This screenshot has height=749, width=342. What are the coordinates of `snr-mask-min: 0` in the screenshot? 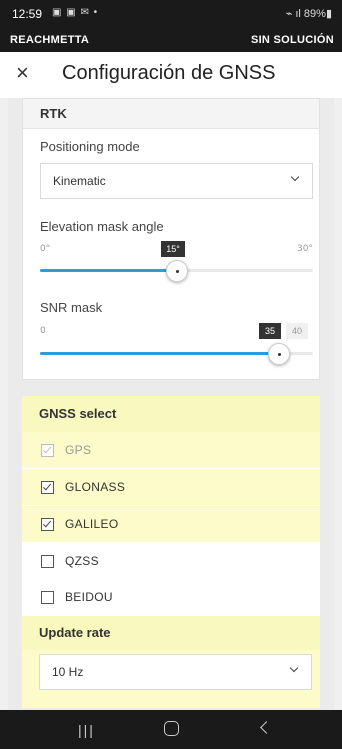 It's located at (43, 331).